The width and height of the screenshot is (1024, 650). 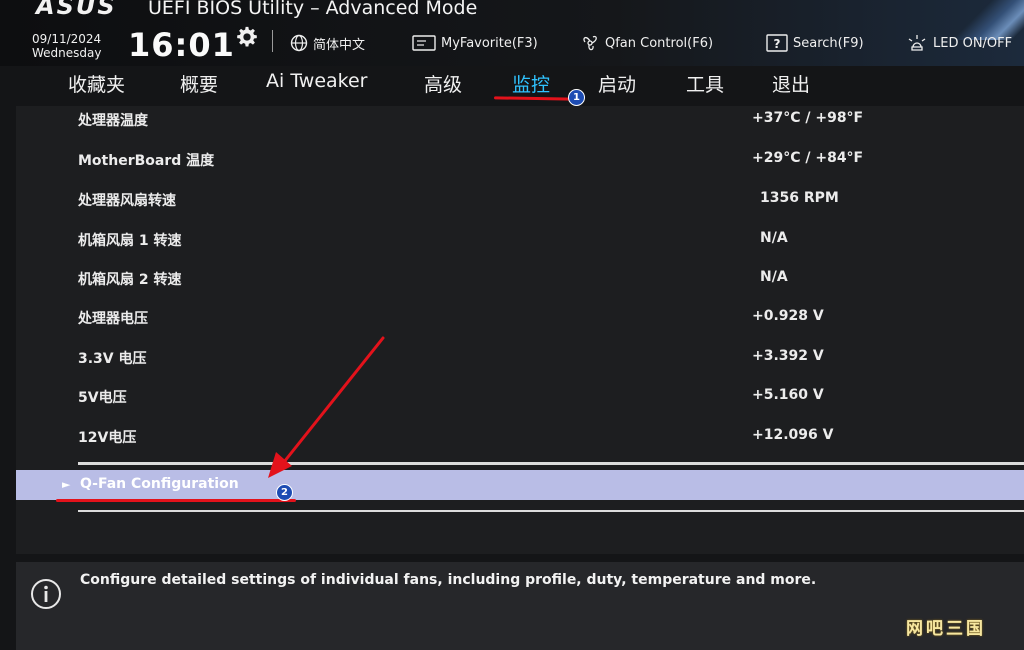 I want to click on fan-icon, so click(x=590, y=43).